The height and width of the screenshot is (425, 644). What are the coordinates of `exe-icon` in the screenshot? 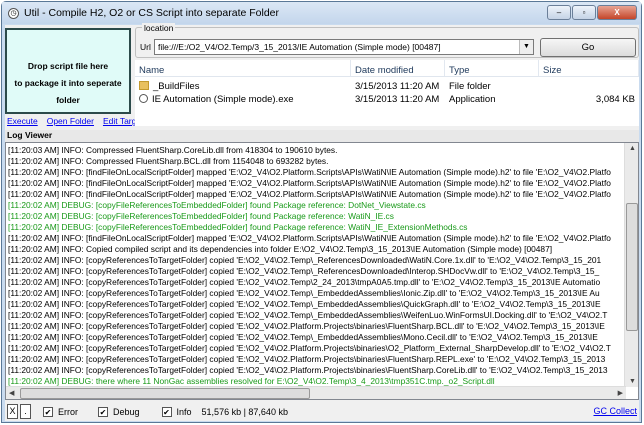 It's located at (143, 98).